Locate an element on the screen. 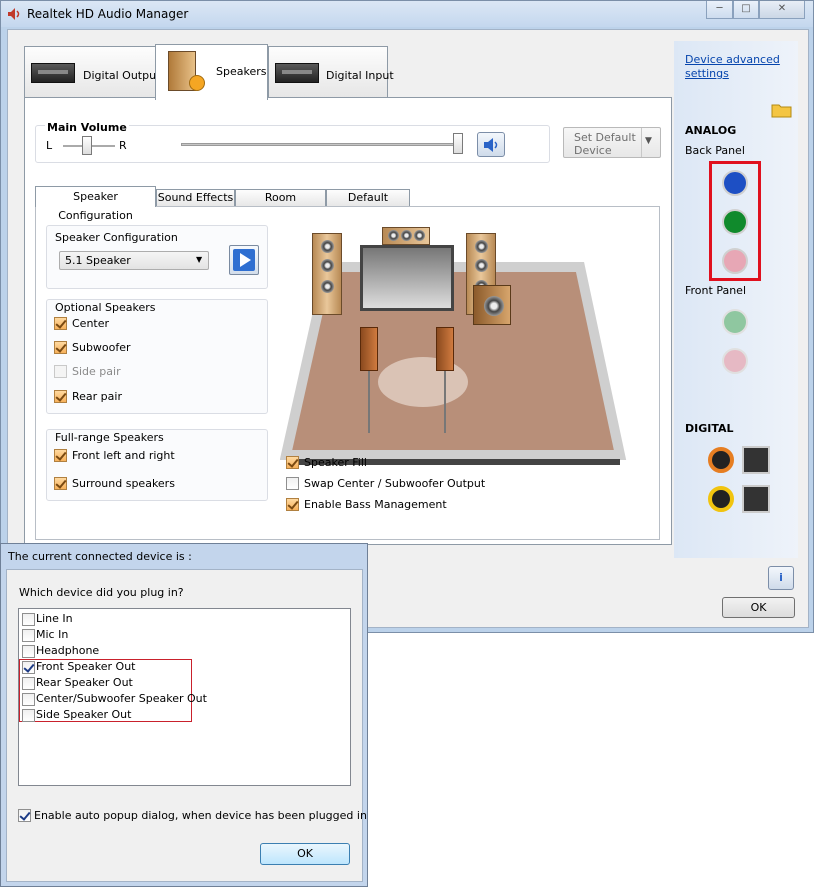  rear-left-speaker is located at coordinates (369, 349).